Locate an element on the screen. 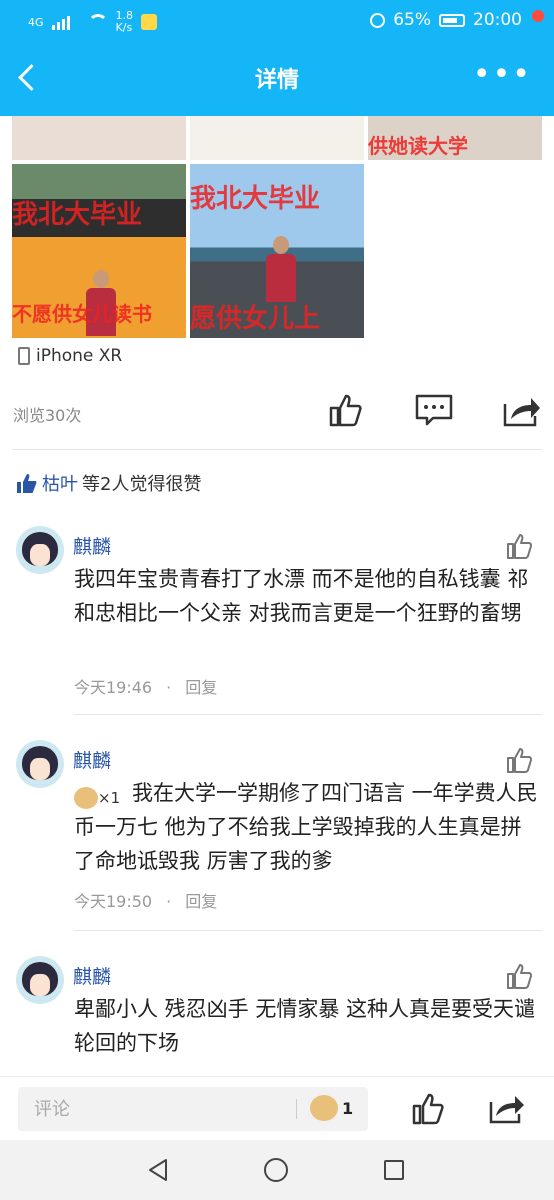 The width and height of the screenshot is (554, 1200). network-label: 4G is located at coordinates (36, 22).